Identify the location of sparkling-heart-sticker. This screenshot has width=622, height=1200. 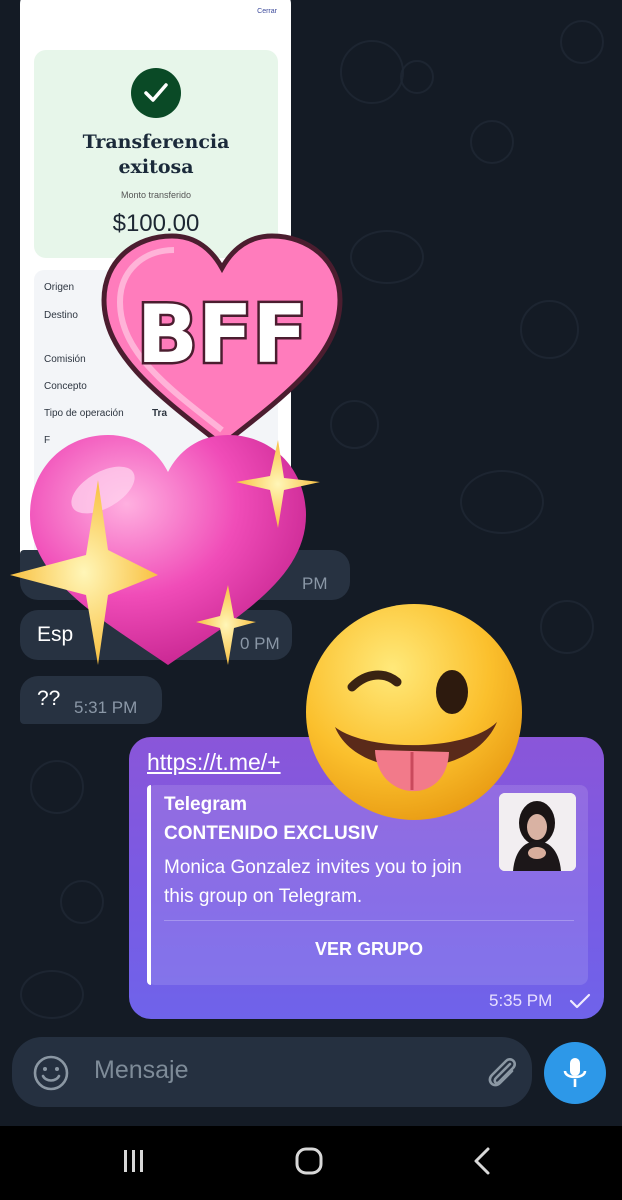
(168, 552).